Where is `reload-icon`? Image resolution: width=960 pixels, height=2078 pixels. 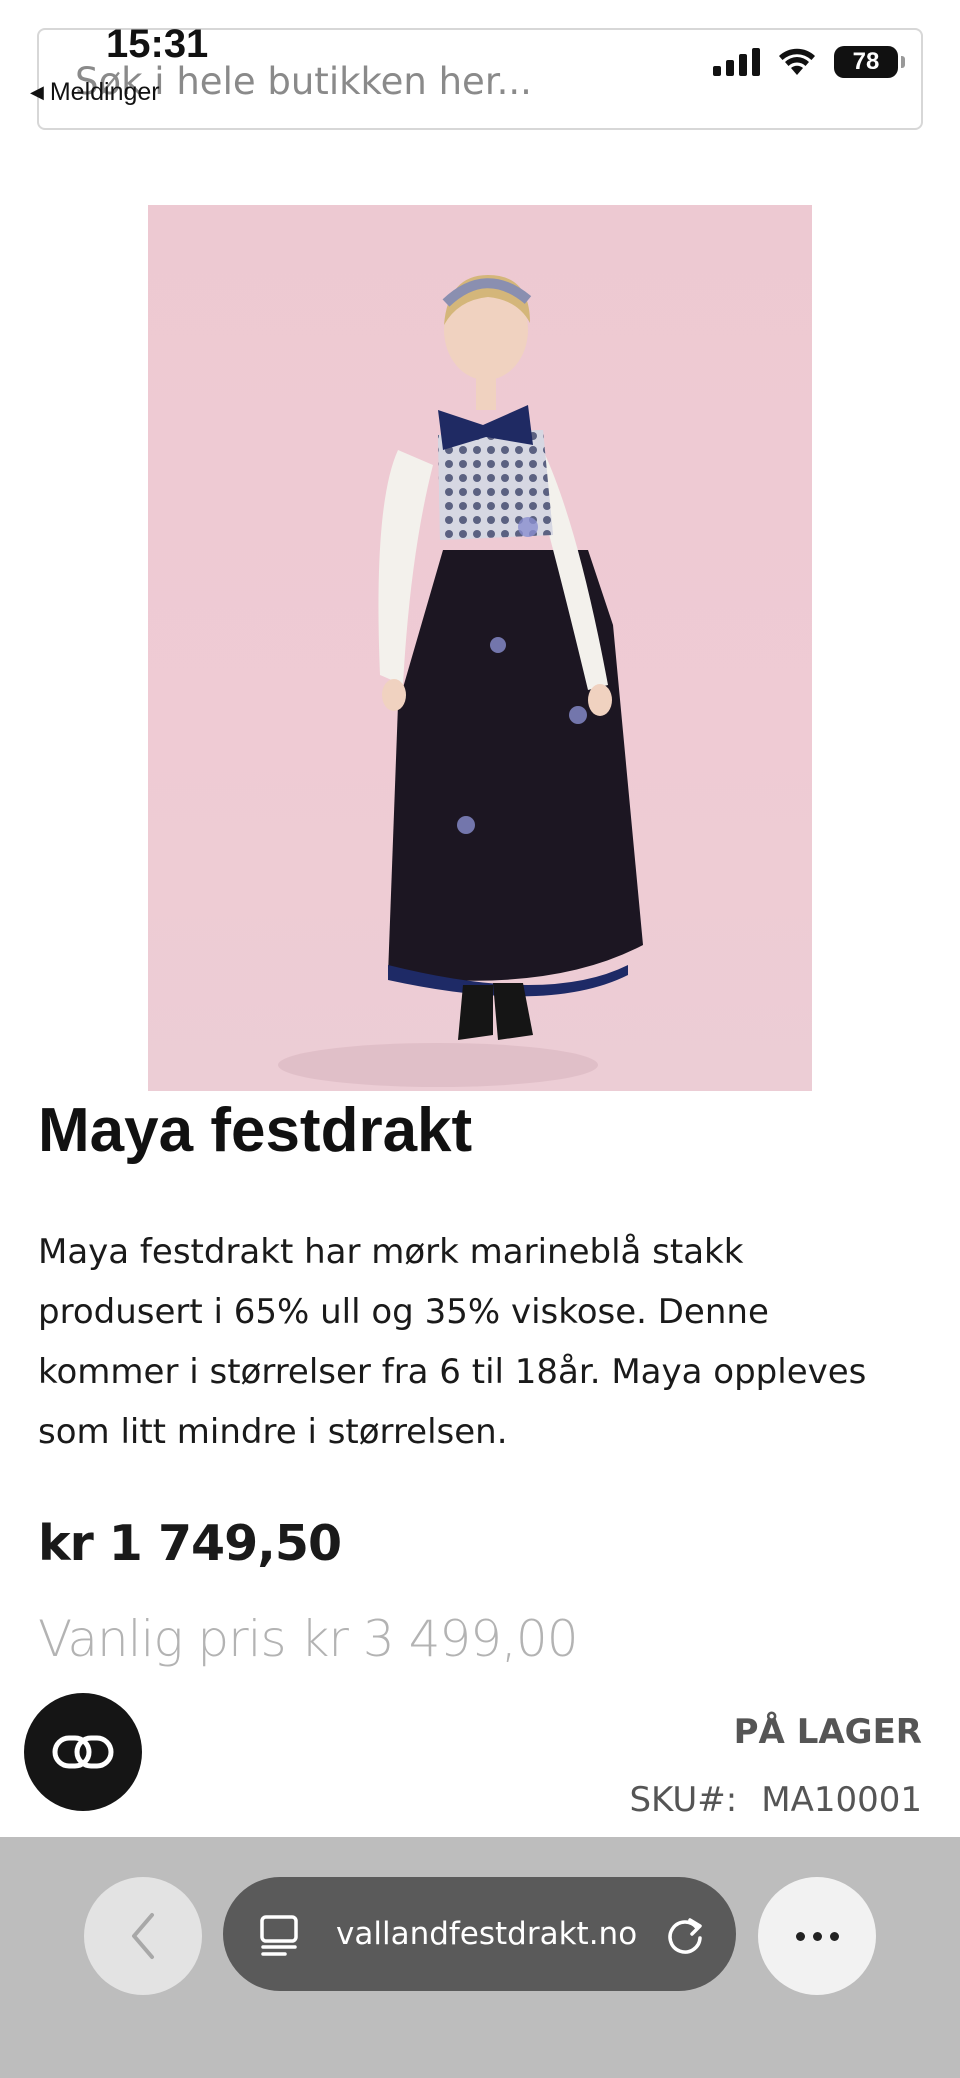
reload-icon is located at coordinates (686, 1935).